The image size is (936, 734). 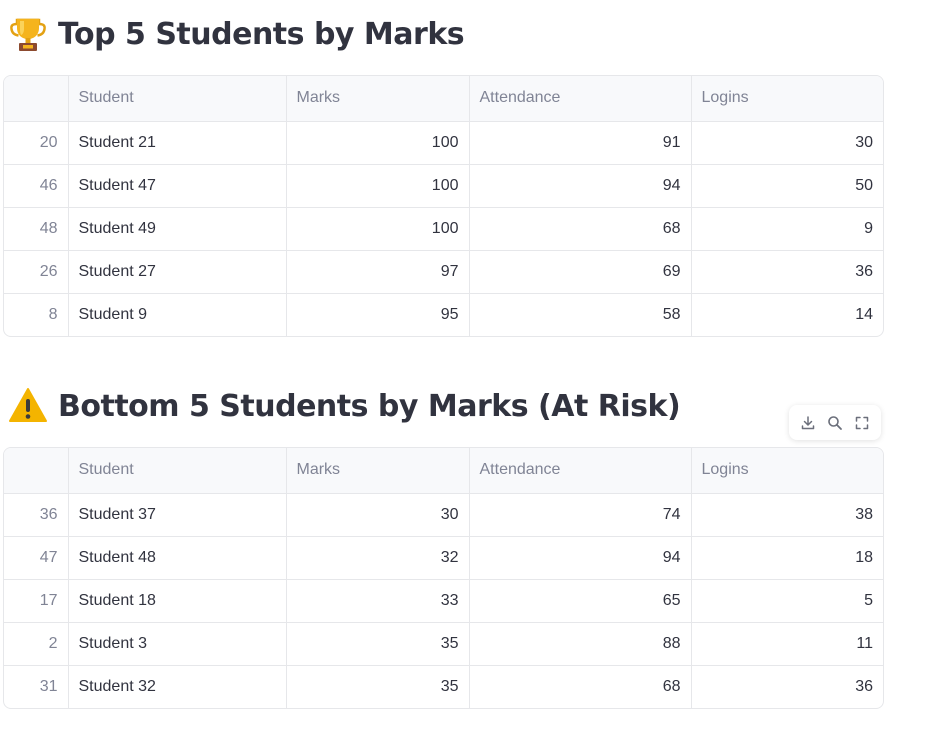 I want to click on marks-cell: 32, so click(x=378, y=558).